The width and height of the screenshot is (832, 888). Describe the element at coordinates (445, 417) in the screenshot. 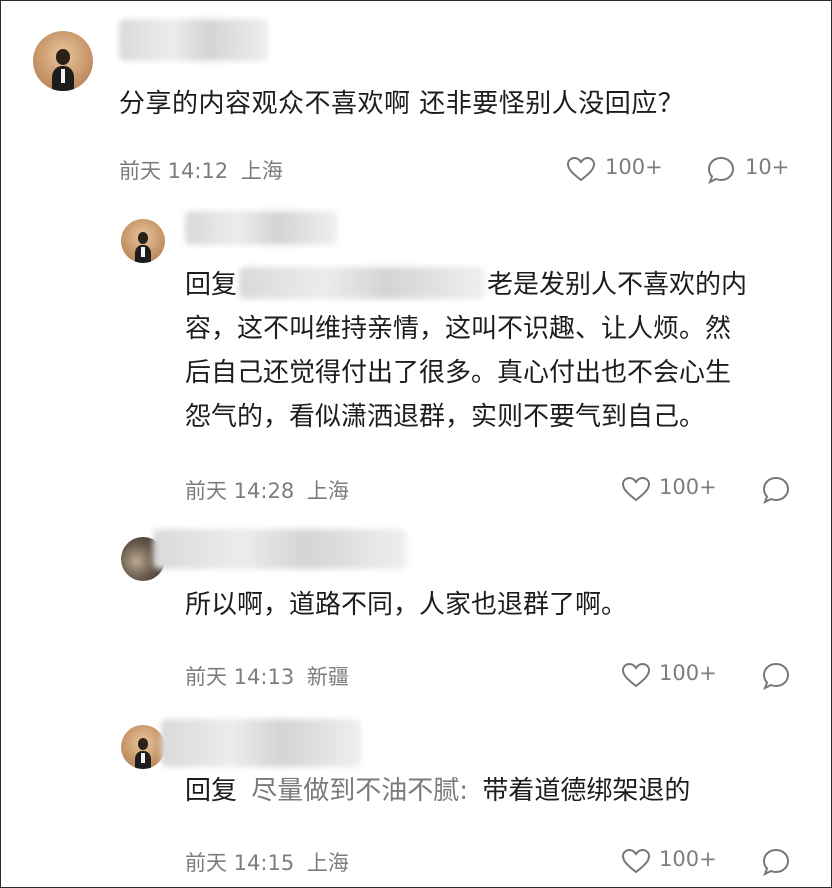

I see `comment-body-line: 怨气的，看似潇洒退群，实则不要气到自己。` at that location.